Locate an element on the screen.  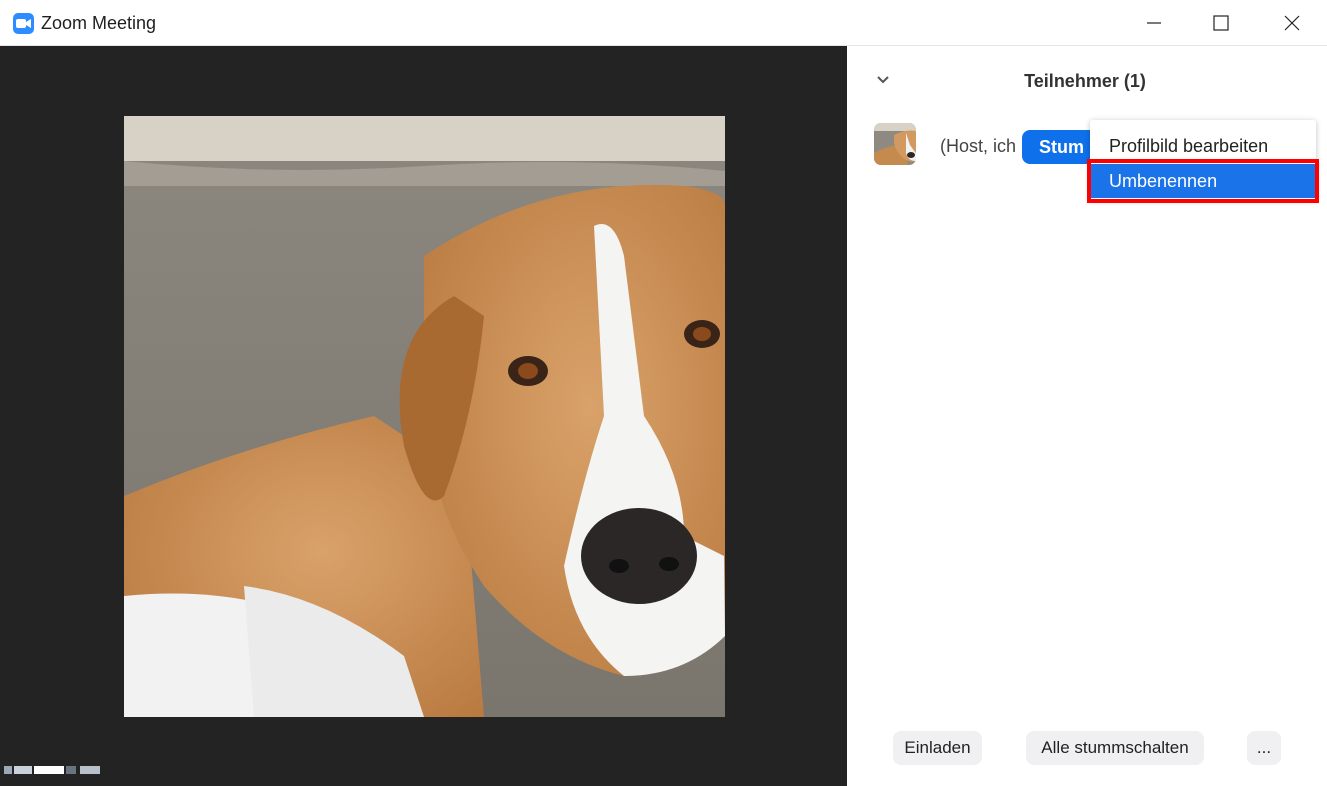
minimize-button is located at coordinates (1154, 23).